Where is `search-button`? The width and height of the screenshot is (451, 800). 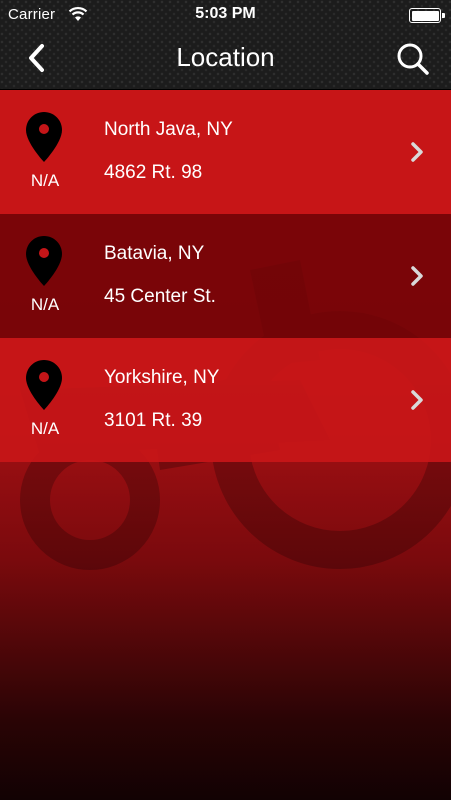
search-button is located at coordinates (413, 60).